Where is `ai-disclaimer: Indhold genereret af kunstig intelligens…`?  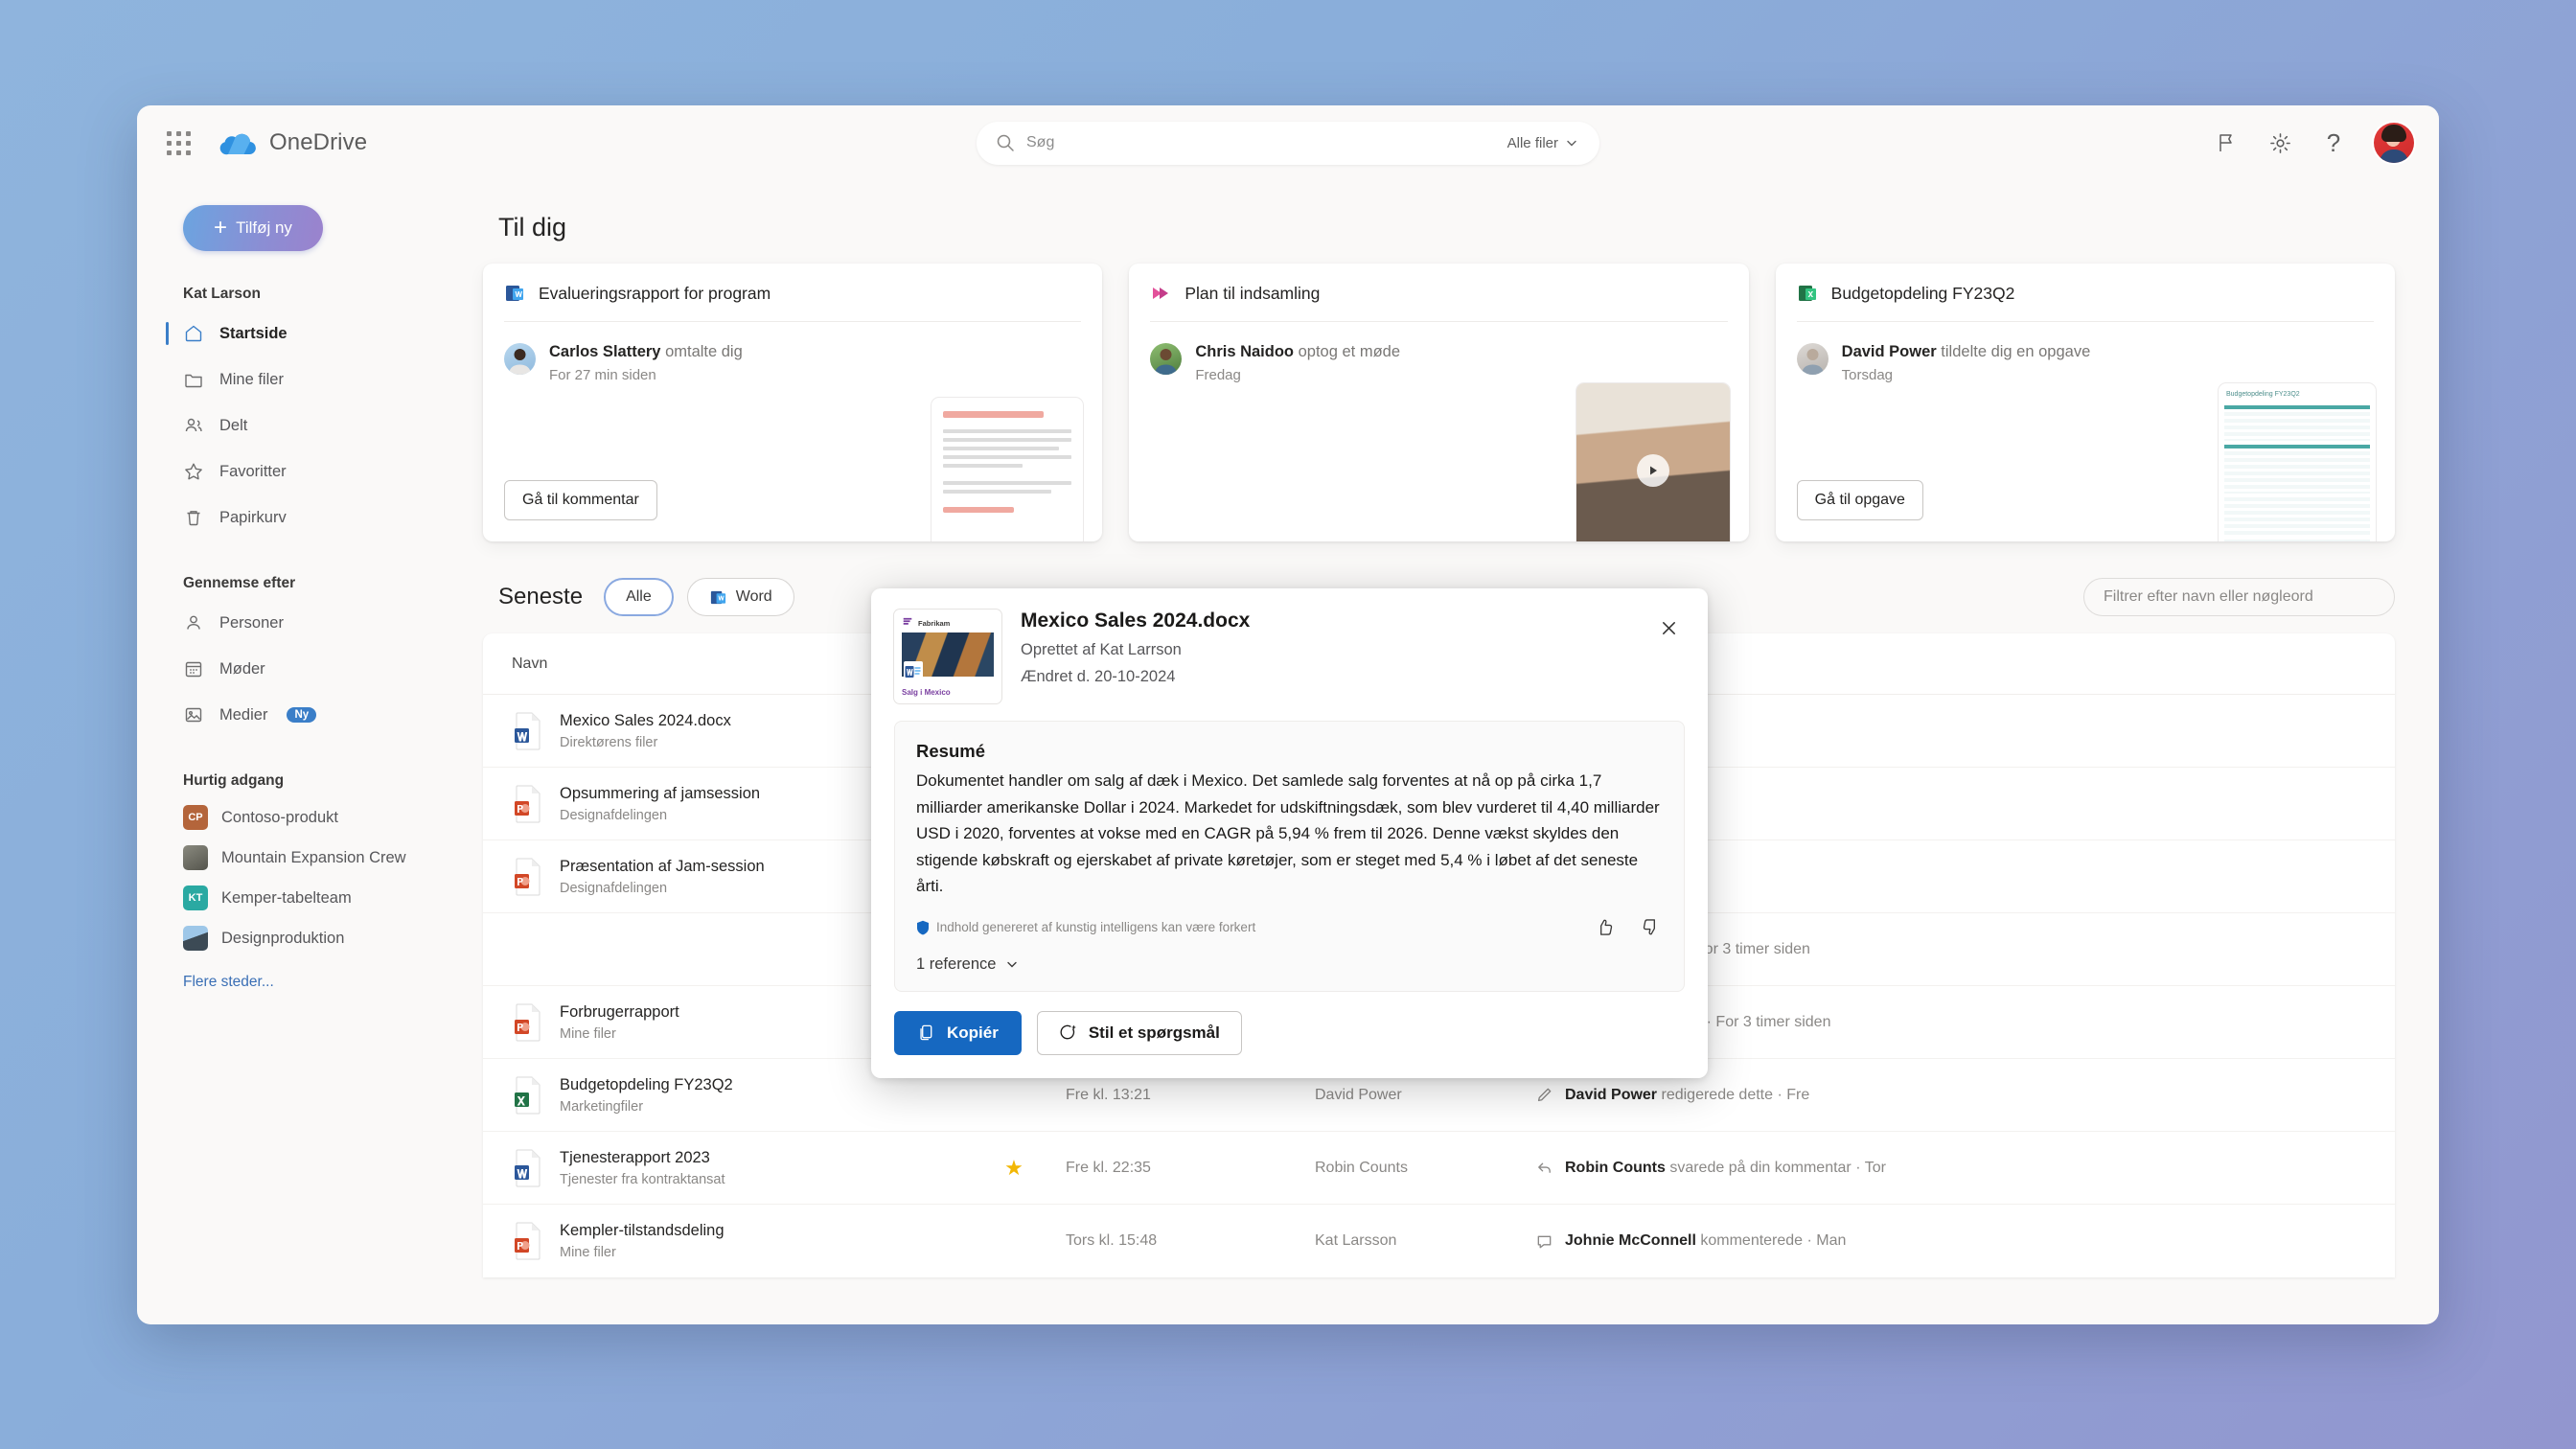
ai-disclaimer: Indhold genereret af kunstig intelligens… is located at coordinates (1085, 927).